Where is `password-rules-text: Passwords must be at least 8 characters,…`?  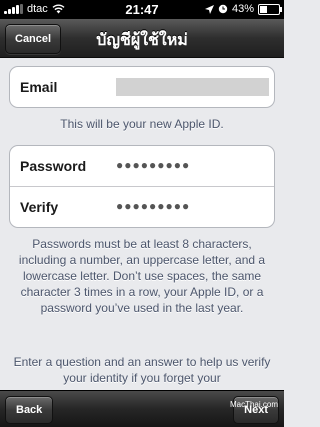 password-rules-text: Passwords must be at least 8 characters,… is located at coordinates (142, 276).